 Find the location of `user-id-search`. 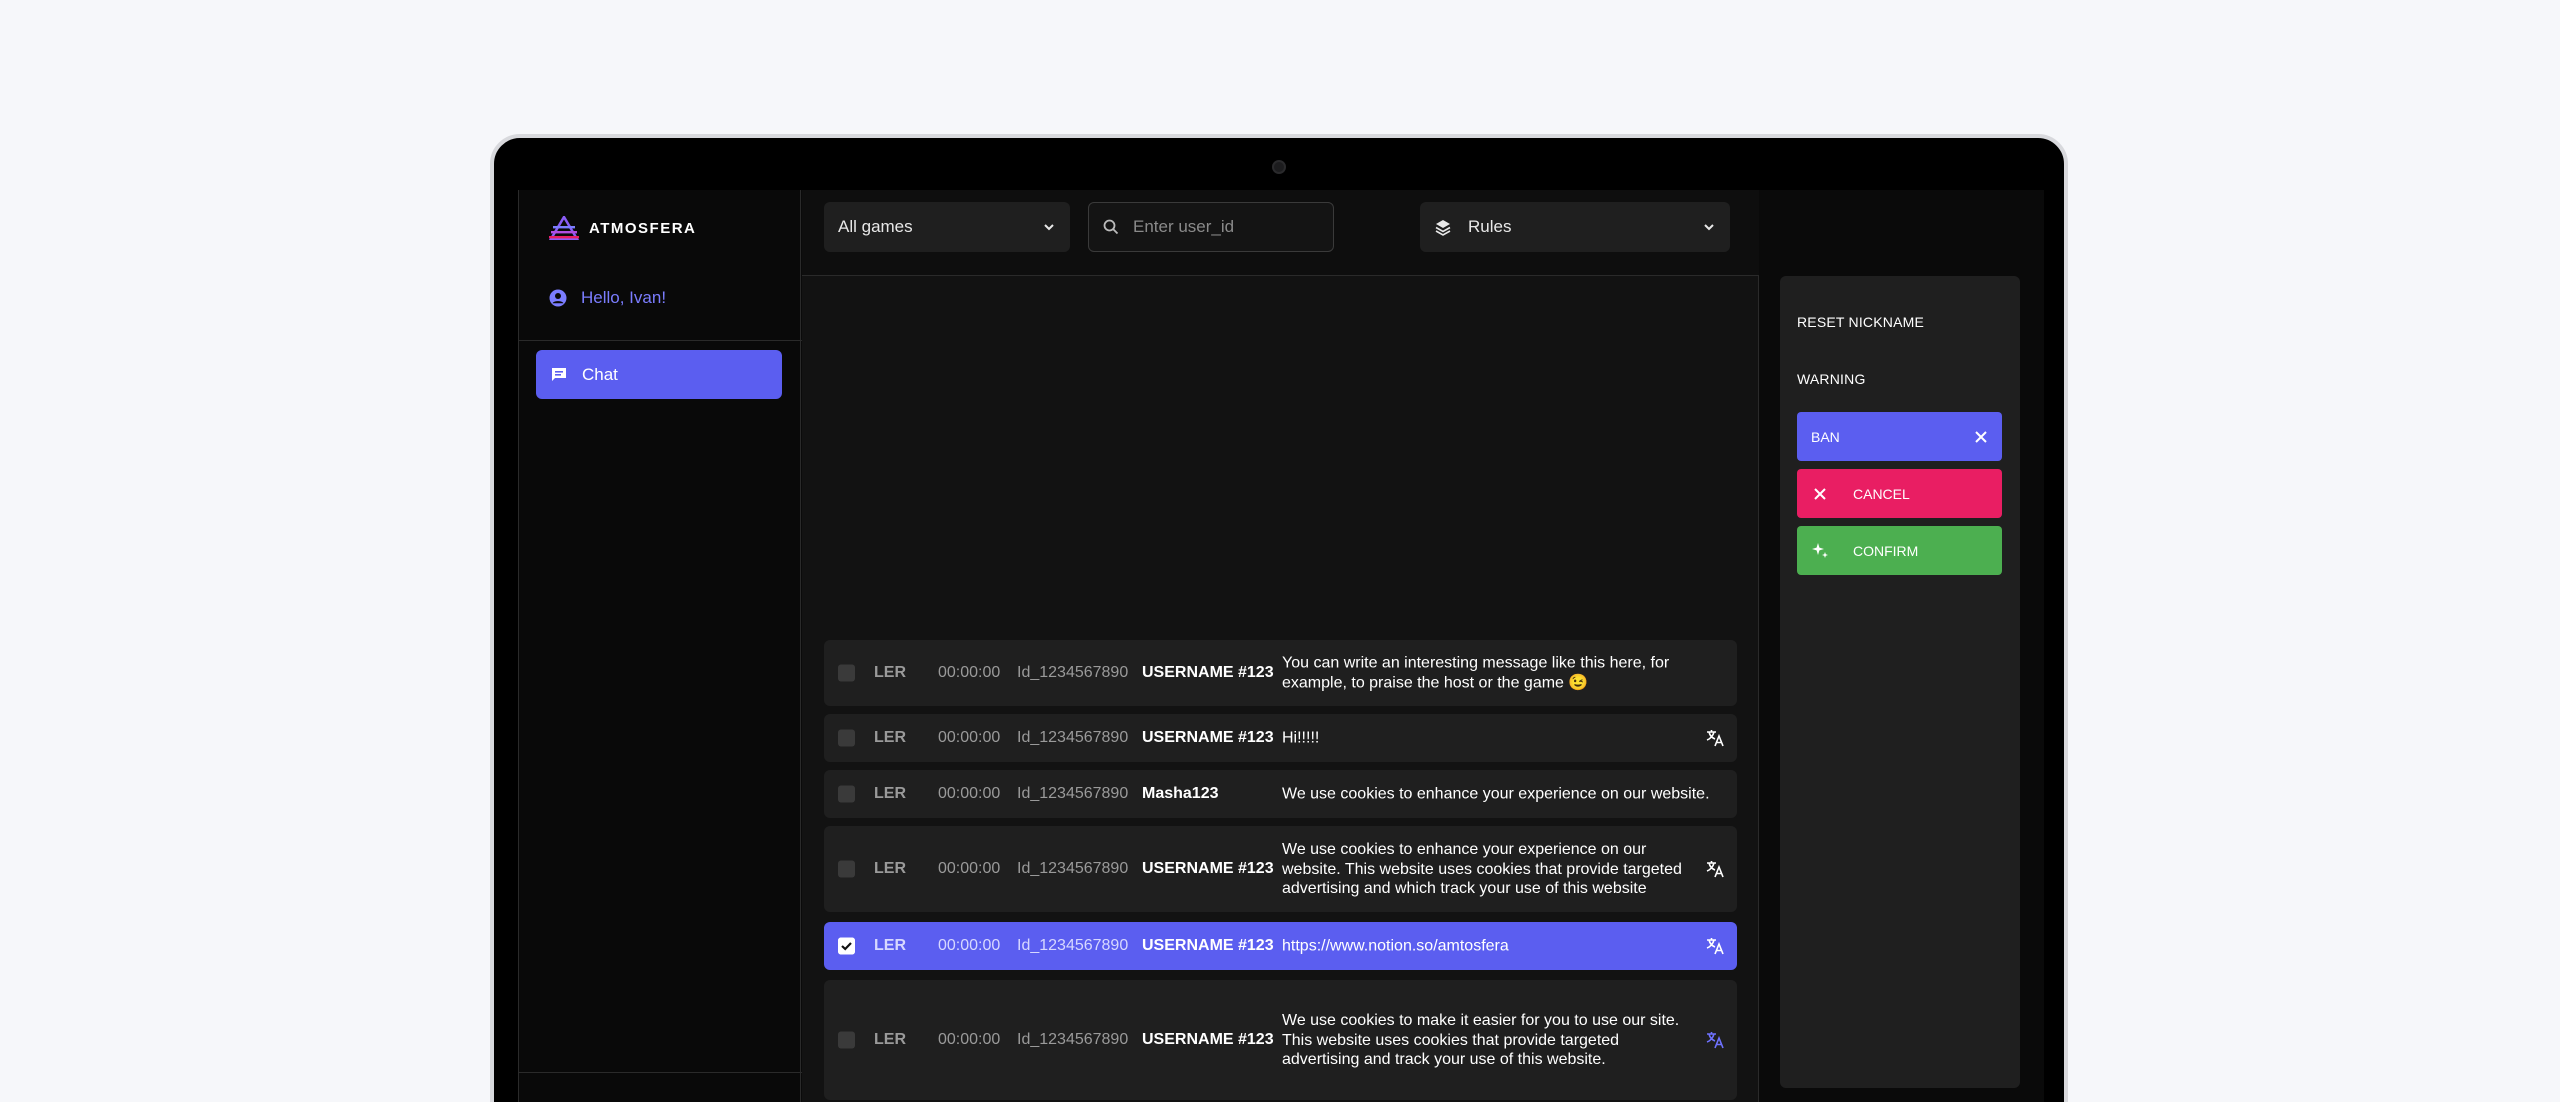

user-id-search is located at coordinates (1211, 227).